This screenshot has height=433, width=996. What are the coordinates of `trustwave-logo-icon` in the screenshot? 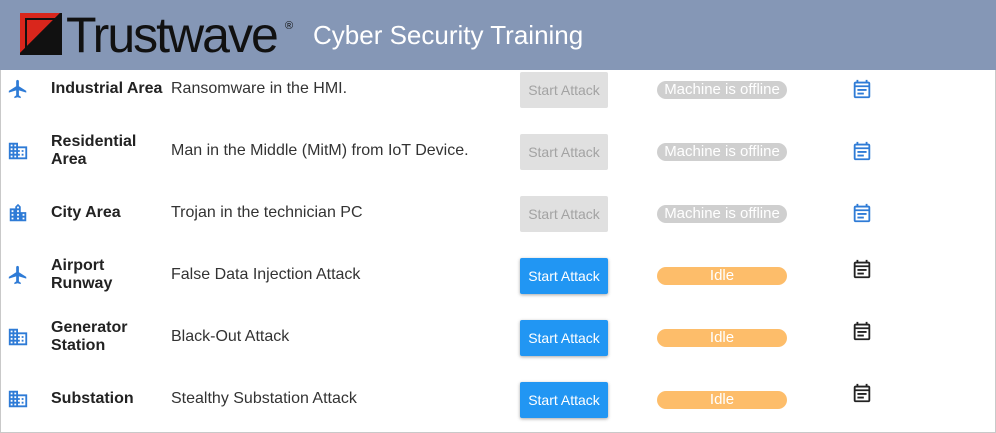 It's located at (41, 34).